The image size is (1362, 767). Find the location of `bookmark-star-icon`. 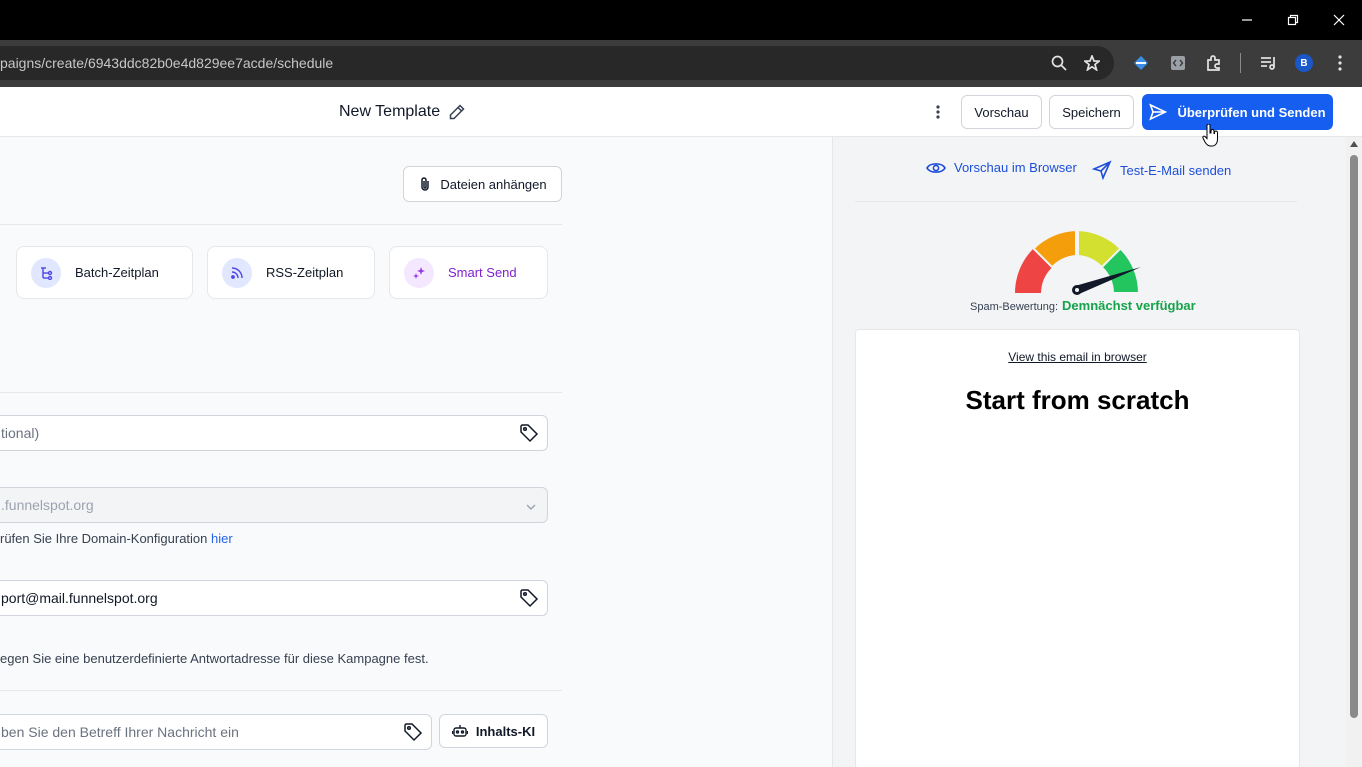

bookmark-star-icon is located at coordinates (1092, 63).